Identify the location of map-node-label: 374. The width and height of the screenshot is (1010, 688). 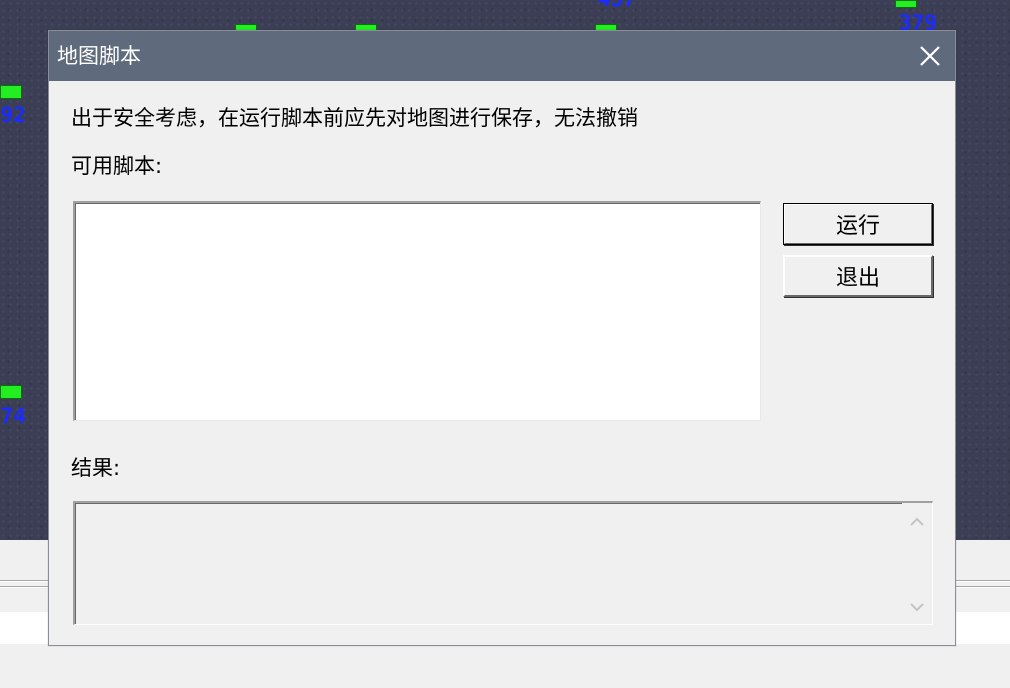
(13, 416).